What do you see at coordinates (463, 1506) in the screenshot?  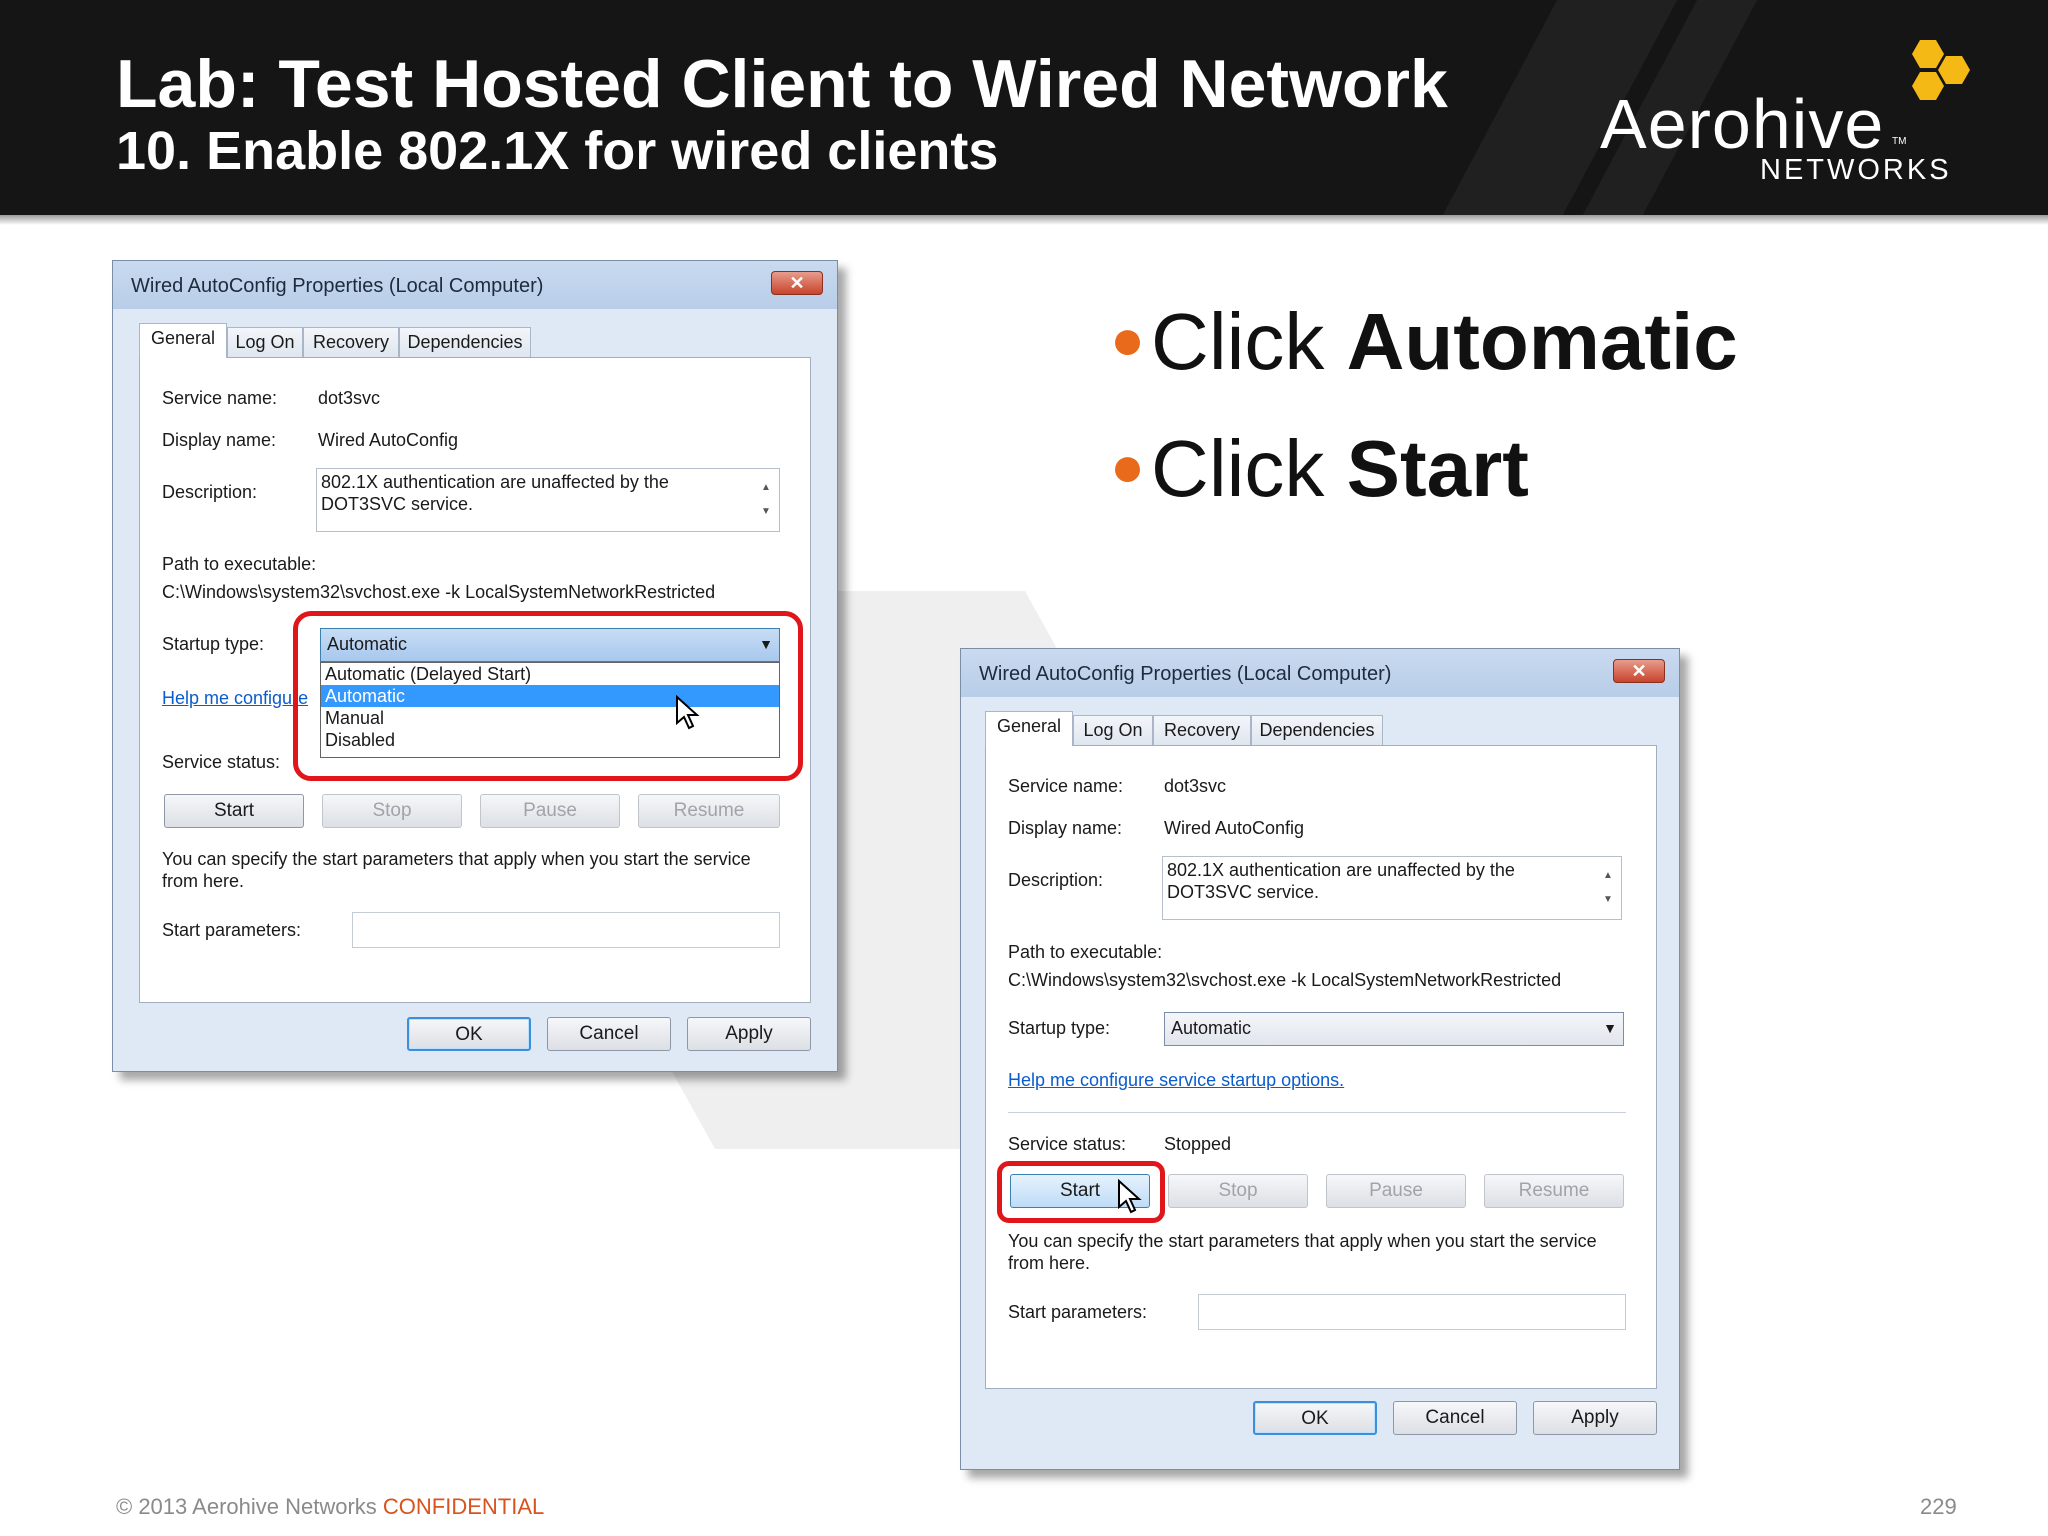 I see `confidential-label: CONFIDENTIAL` at bounding box center [463, 1506].